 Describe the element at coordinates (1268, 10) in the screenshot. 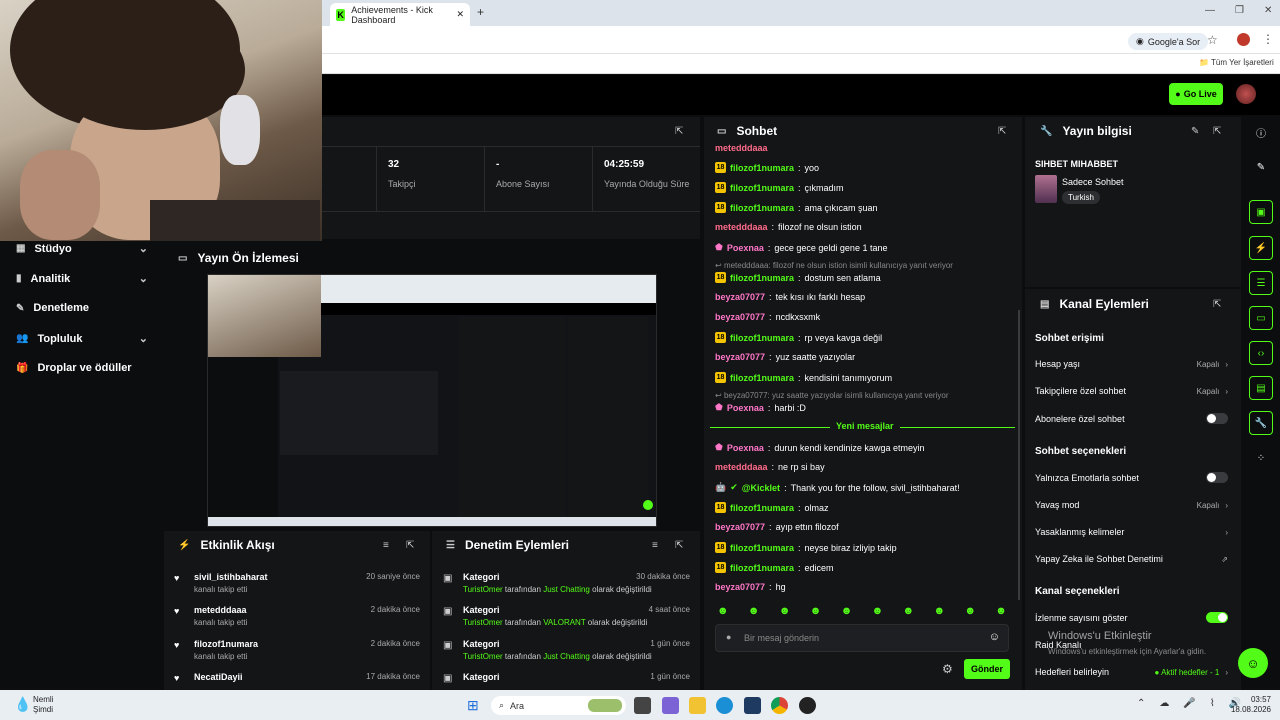

I see `close-window-icon: ✕` at that location.